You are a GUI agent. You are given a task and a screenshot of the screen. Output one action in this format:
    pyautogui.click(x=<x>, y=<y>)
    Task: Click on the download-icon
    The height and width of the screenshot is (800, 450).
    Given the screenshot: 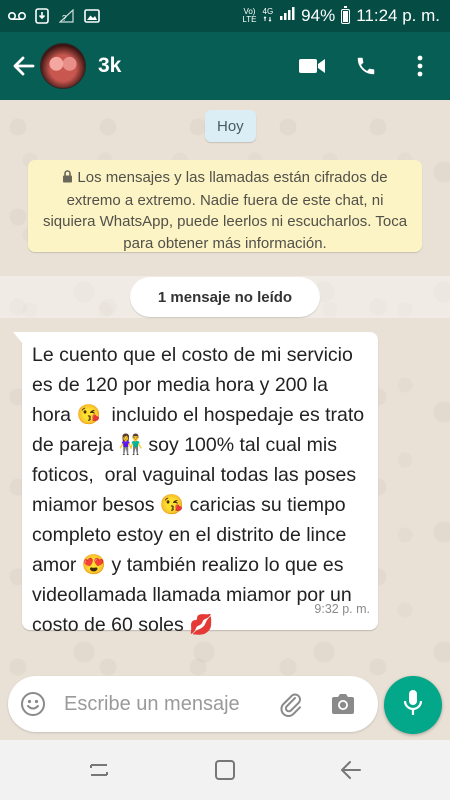 What is the action you would take?
    pyautogui.click(x=42, y=16)
    